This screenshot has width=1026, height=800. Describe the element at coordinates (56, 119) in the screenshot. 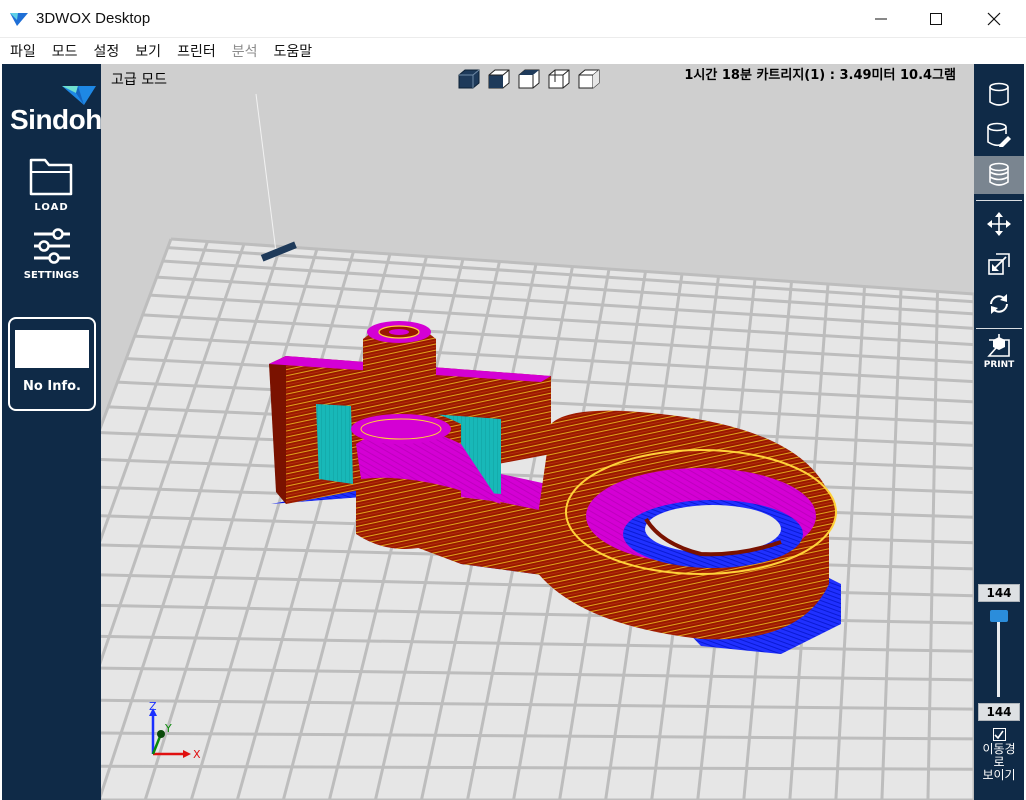

I see `logo-text: Sindoh` at that location.